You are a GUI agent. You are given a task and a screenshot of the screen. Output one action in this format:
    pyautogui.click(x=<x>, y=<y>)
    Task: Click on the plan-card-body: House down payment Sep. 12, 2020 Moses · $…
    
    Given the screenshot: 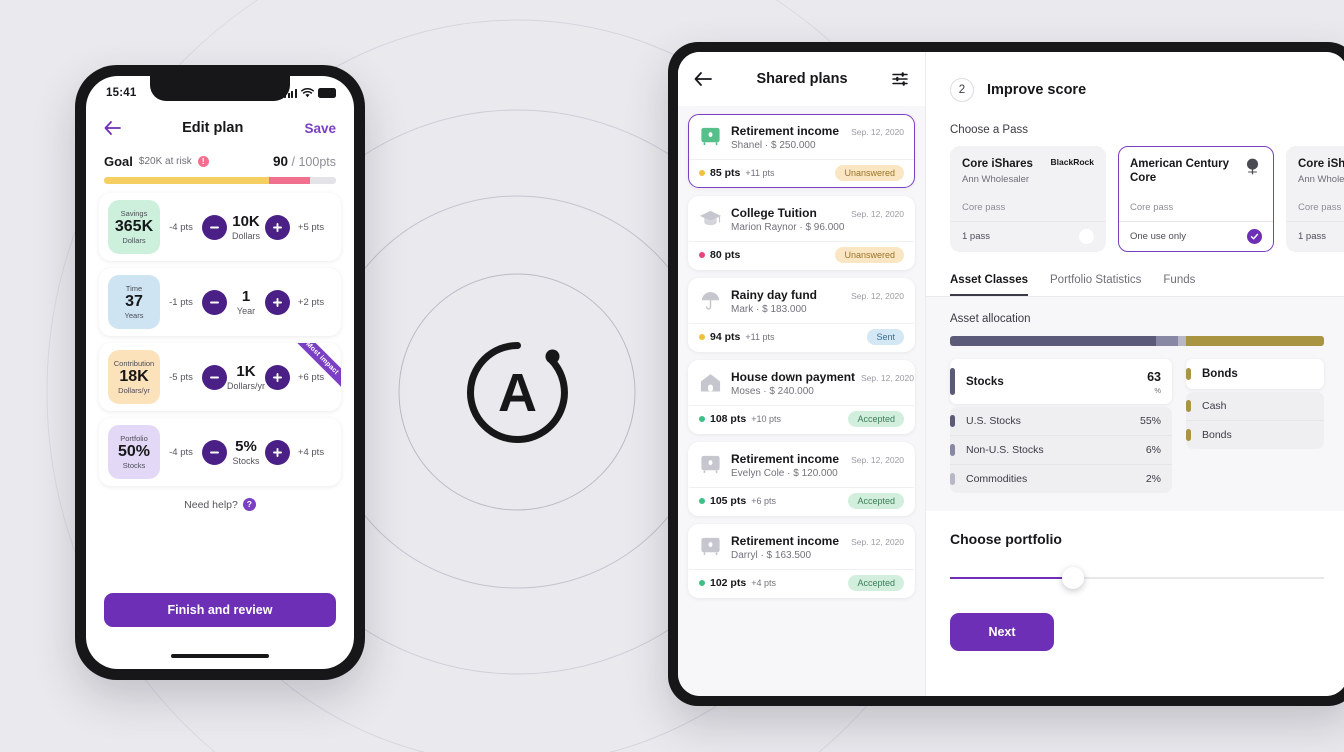 What is the action you would take?
    pyautogui.click(x=822, y=383)
    